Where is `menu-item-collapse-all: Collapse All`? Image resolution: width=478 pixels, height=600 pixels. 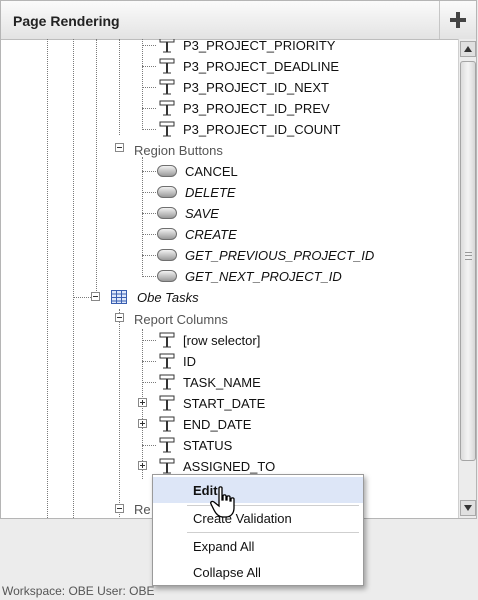 menu-item-collapse-all: Collapse All is located at coordinates (258, 572).